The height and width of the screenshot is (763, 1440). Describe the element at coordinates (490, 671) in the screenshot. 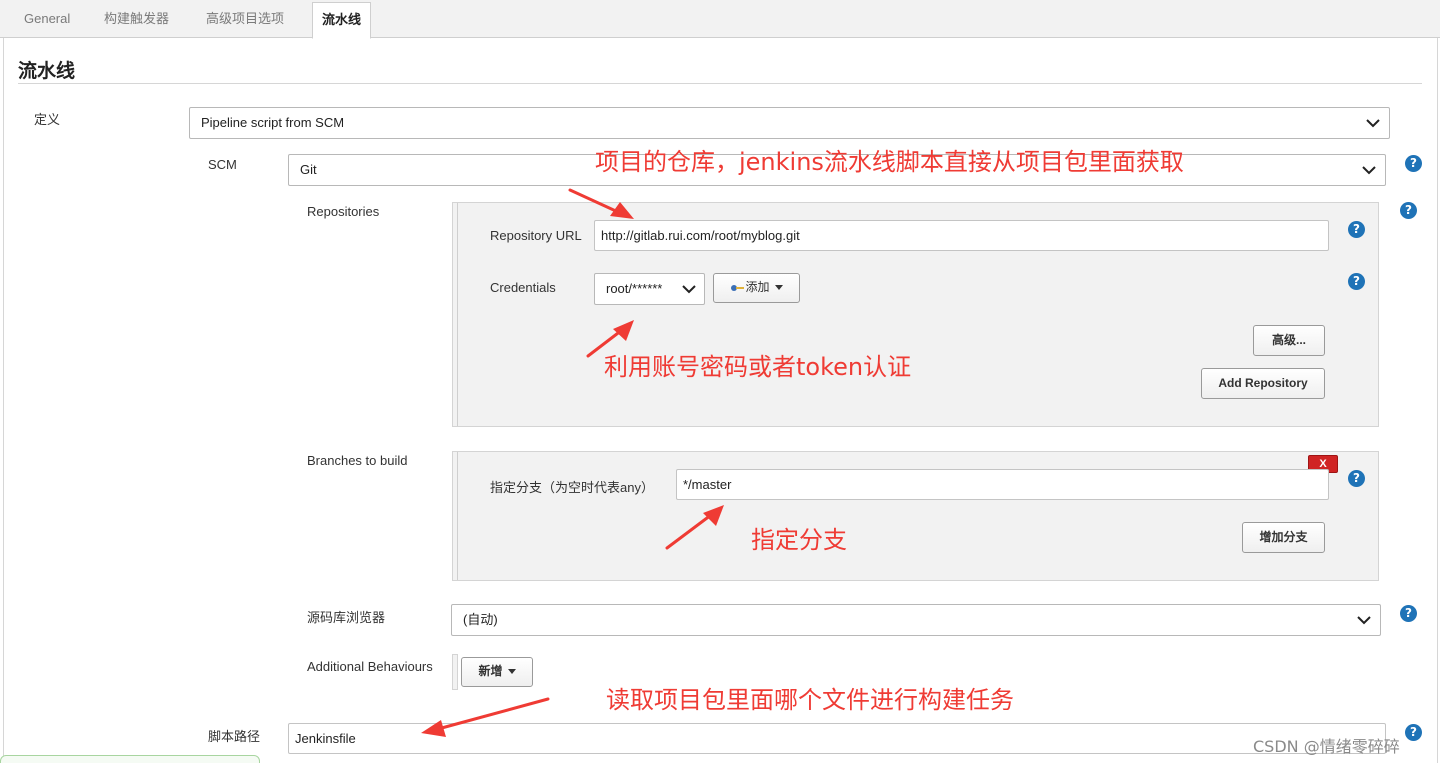

I see `add-behaviour-label: 新增` at that location.